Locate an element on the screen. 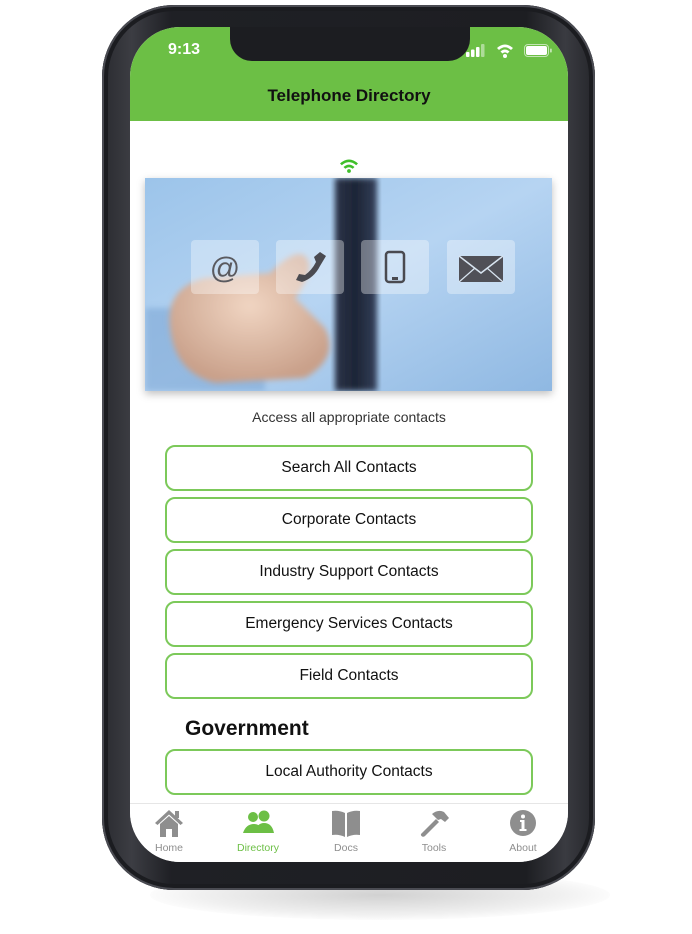 The height and width of the screenshot is (934, 692). telephone-icon is located at coordinates (311, 267).